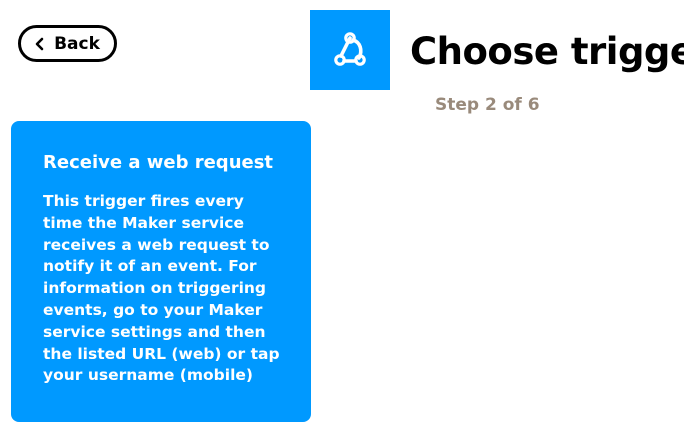  I want to click on step-indicator: Step 2 of 6, so click(487, 105).